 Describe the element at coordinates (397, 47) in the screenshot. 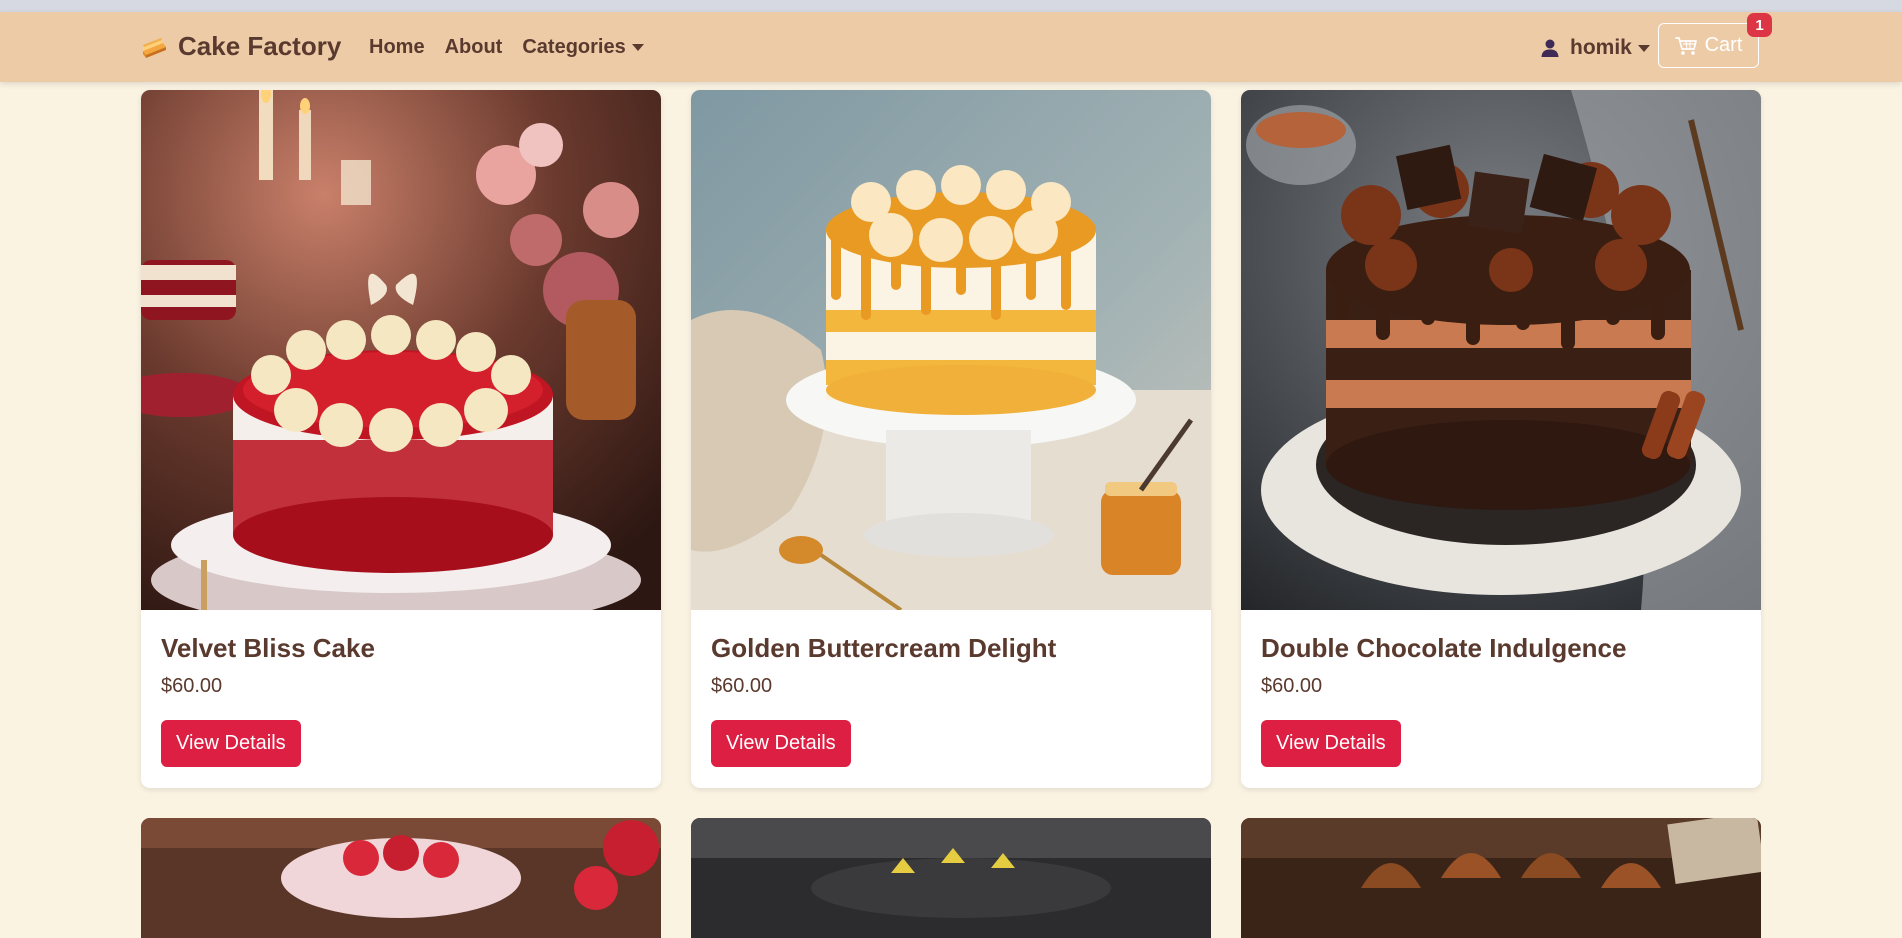

I see `nav-home: Home` at that location.